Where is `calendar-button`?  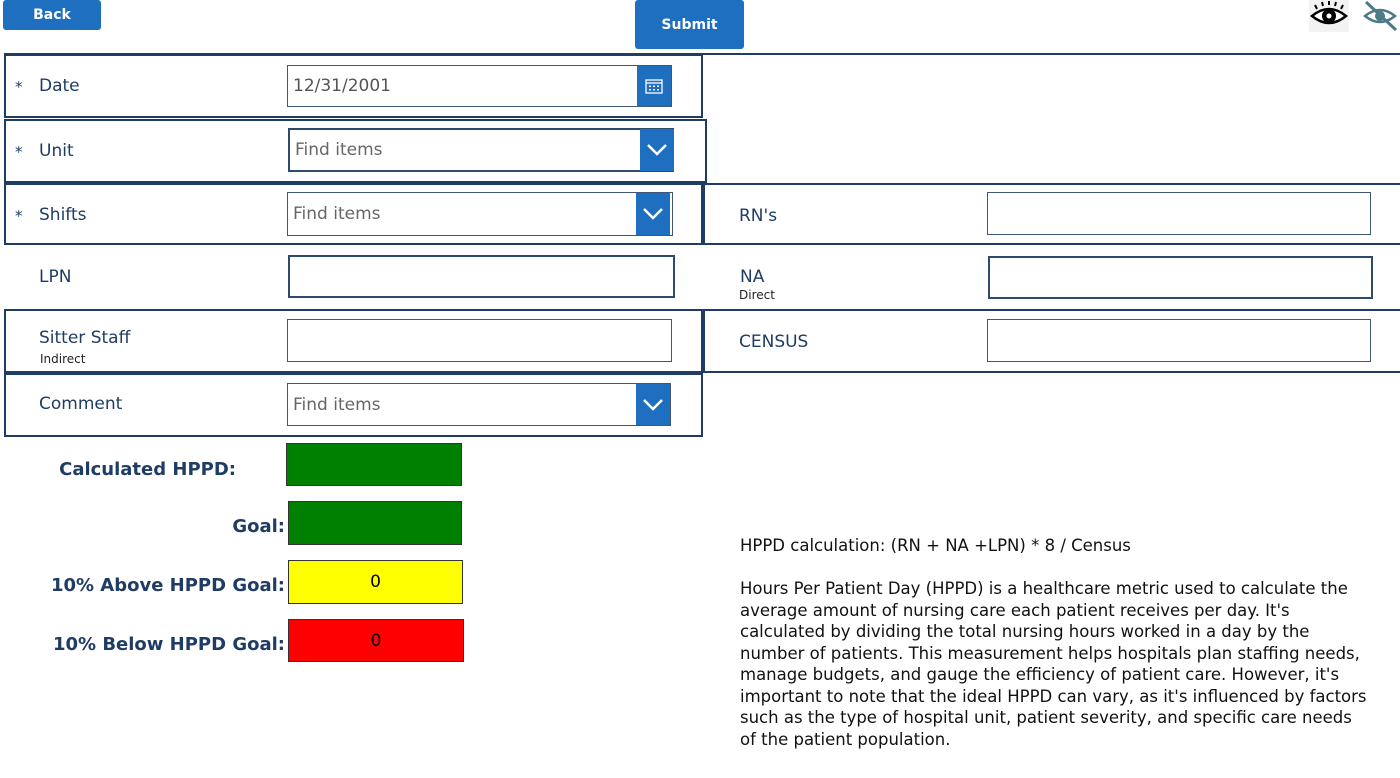
calendar-button is located at coordinates (654, 86).